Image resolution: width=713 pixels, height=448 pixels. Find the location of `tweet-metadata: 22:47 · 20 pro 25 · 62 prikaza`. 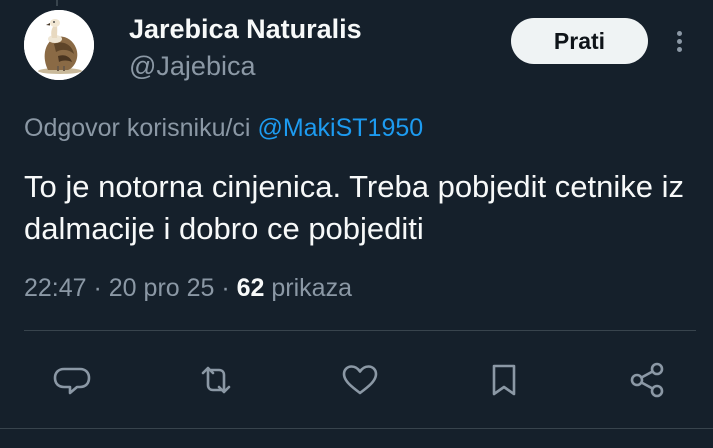

tweet-metadata: 22:47 · 20 pro 25 · 62 prikaza is located at coordinates (188, 288).